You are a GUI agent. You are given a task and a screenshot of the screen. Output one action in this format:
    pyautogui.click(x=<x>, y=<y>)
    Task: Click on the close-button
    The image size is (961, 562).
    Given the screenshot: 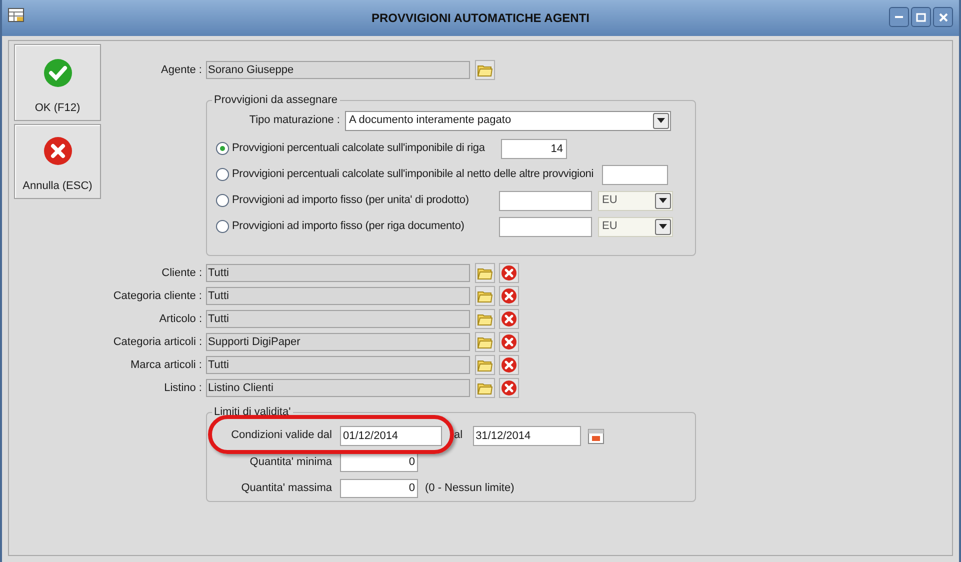 What is the action you would take?
    pyautogui.click(x=943, y=17)
    